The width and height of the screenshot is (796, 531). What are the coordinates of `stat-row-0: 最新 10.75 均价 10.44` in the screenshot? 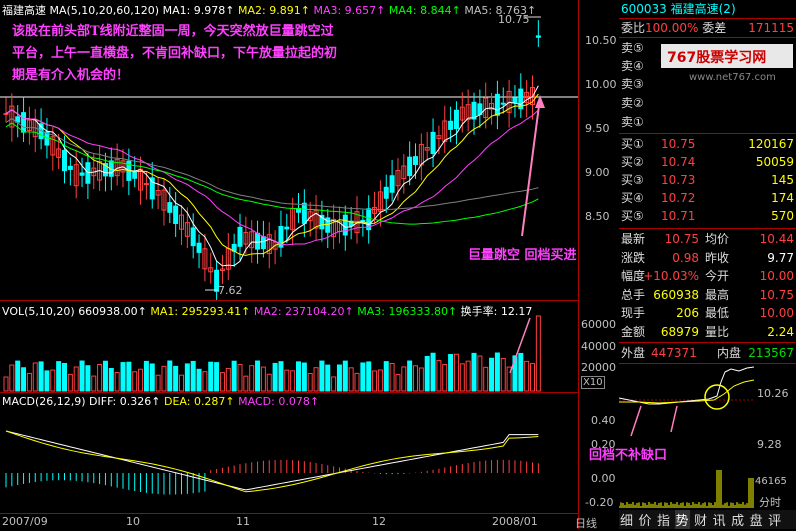 It's located at (707, 239).